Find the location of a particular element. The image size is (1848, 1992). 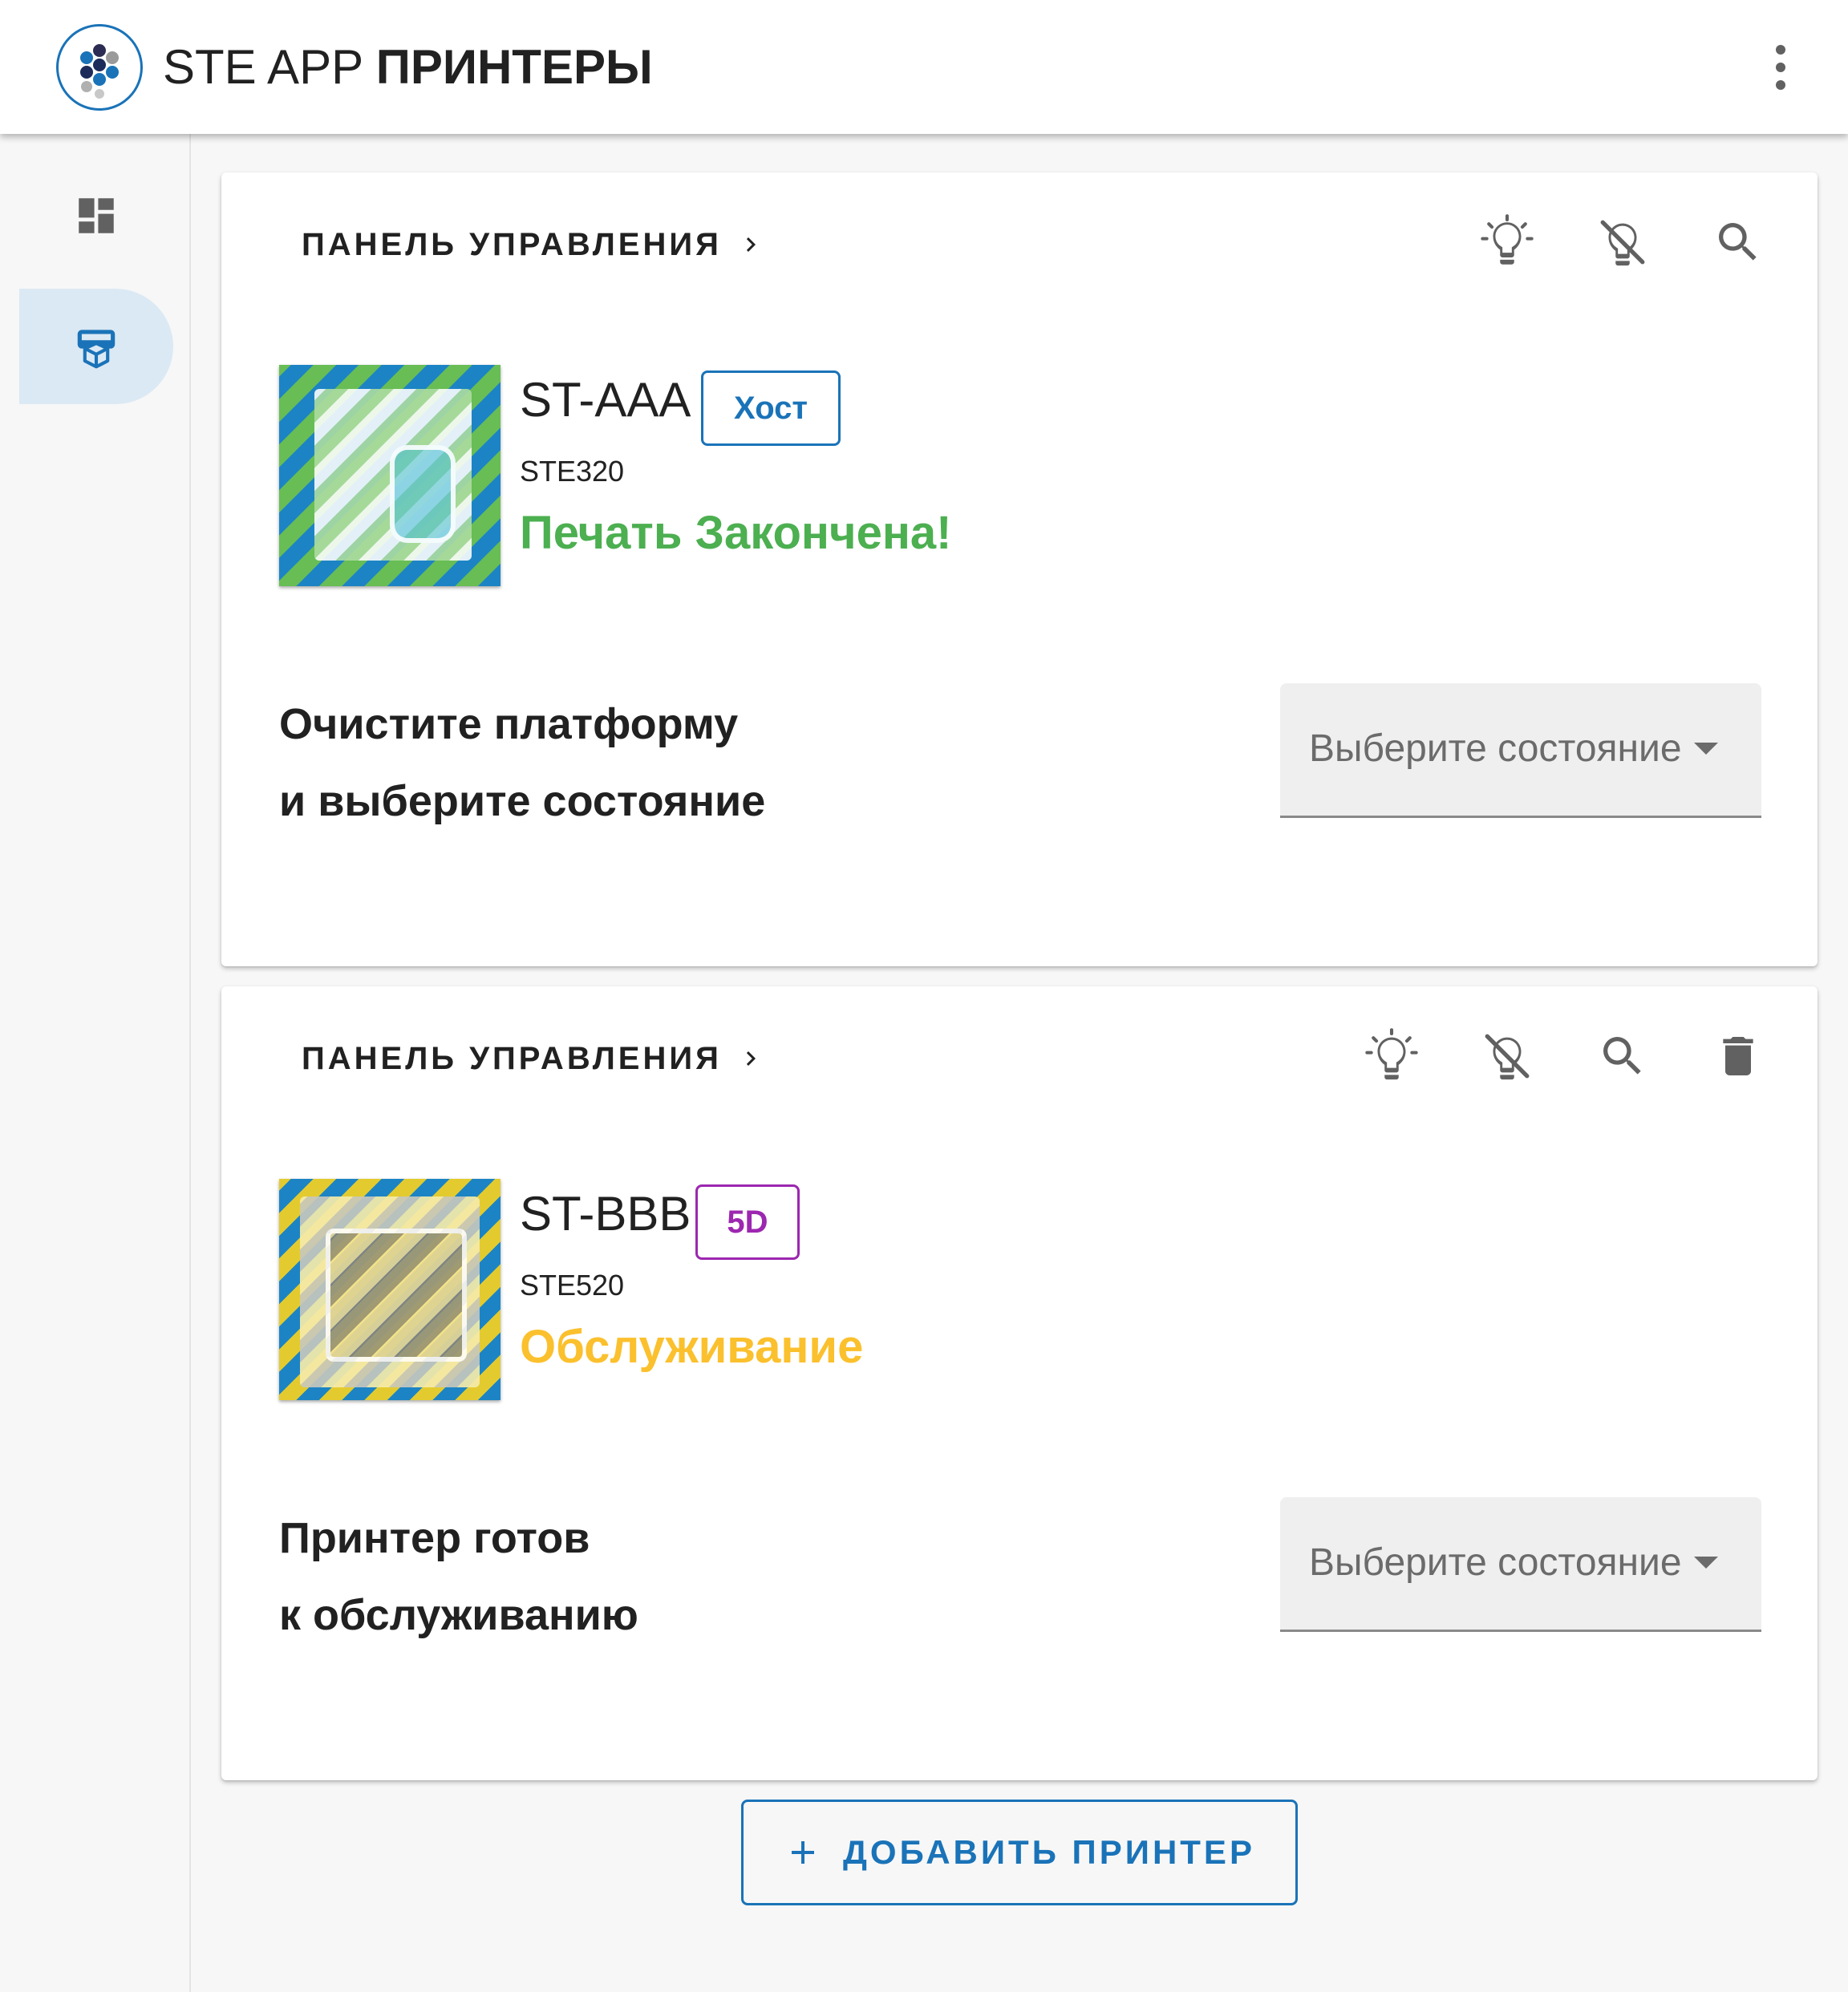

printer-status: Печать Закончена! is located at coordinates (736, 533).